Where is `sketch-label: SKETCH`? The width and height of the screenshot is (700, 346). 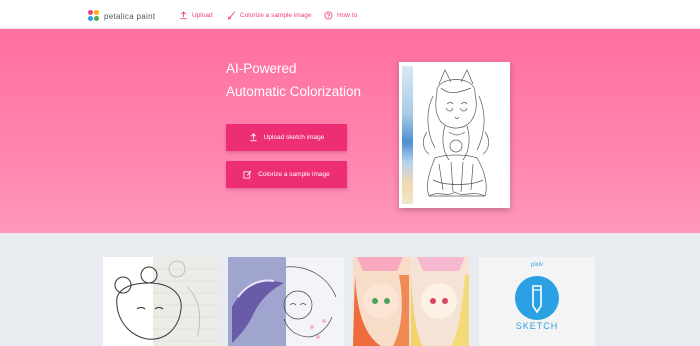 sketch-label: SKETCH is located at coordinates (537, 326).